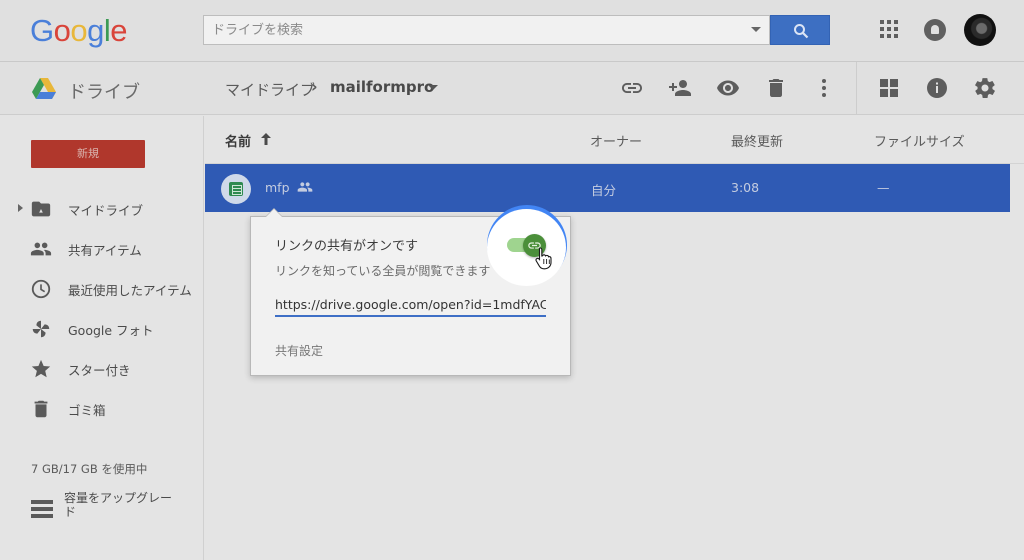  What do you see at coordinates (889, 88) in the screenshot?
I see `grid-view-icon` at bounding box center [889, 88].